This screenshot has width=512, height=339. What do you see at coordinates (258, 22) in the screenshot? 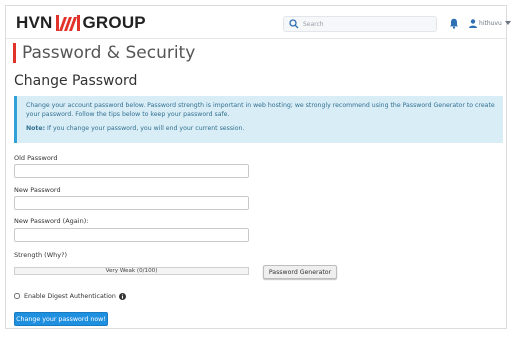
I see `top-bar: HVN GROUP h` at bounding box center [258, 22].